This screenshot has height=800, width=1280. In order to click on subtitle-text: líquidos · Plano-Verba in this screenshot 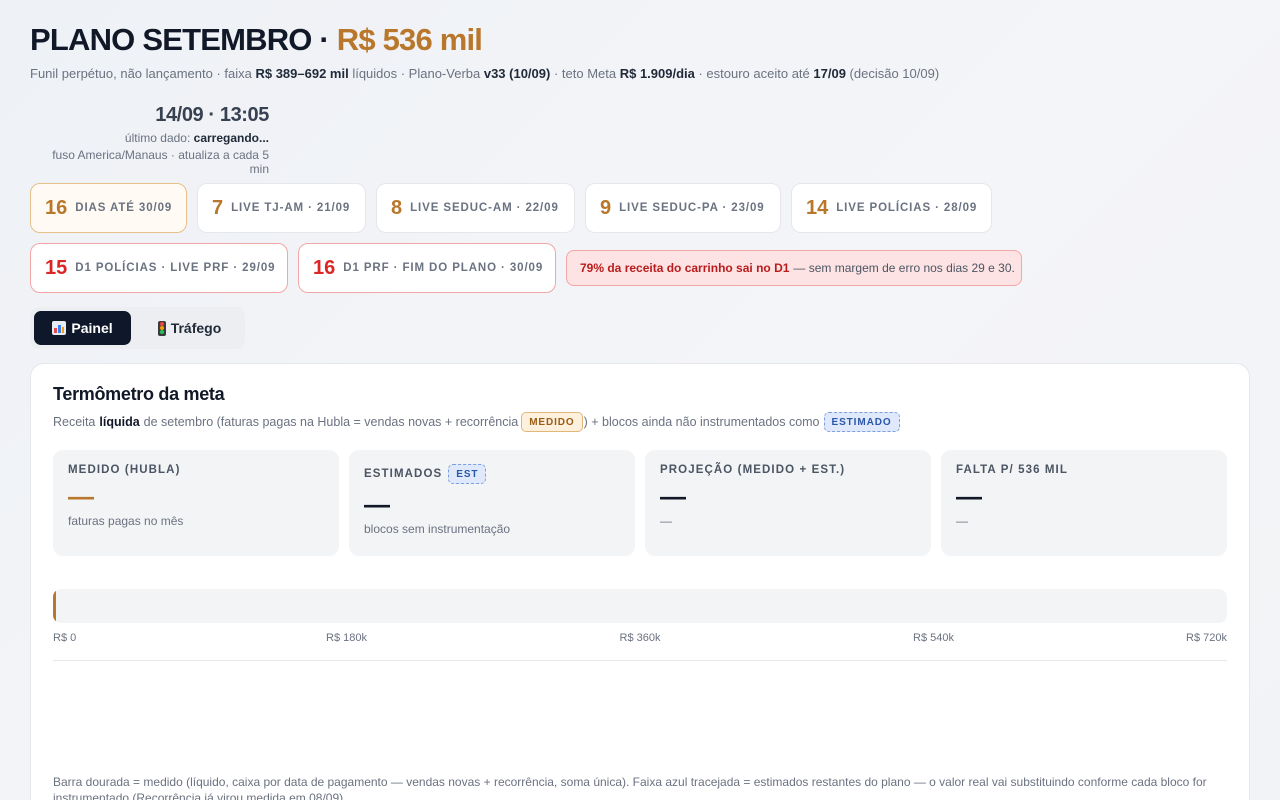, I will do `click(416, 73)`.